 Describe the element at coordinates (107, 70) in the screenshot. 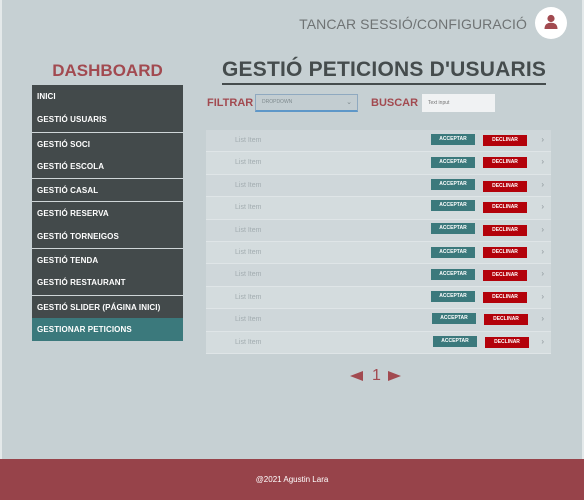

I see `dashboard-title: DASHBOARD` at that location.